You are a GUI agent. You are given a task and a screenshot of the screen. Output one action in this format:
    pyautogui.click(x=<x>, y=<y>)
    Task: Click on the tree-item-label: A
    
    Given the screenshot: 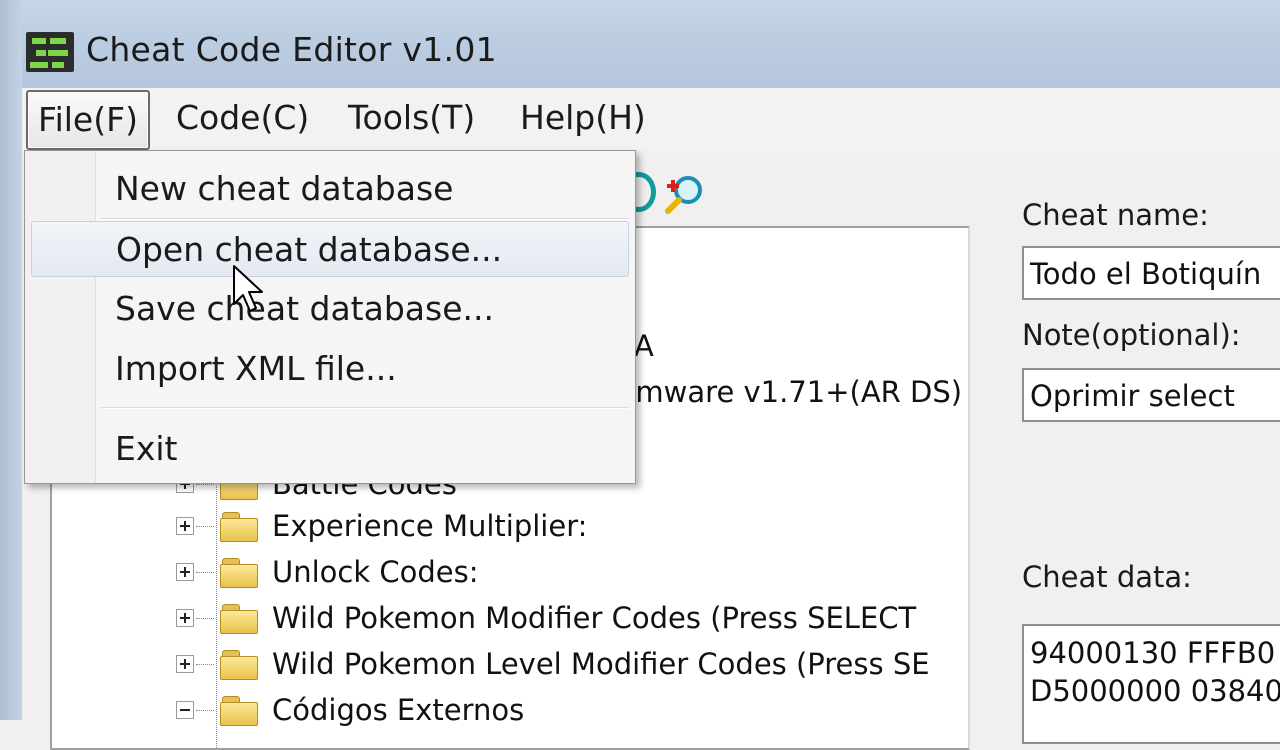 What is the action you would take?
    pyautogui.click(x=644, y=346)
    